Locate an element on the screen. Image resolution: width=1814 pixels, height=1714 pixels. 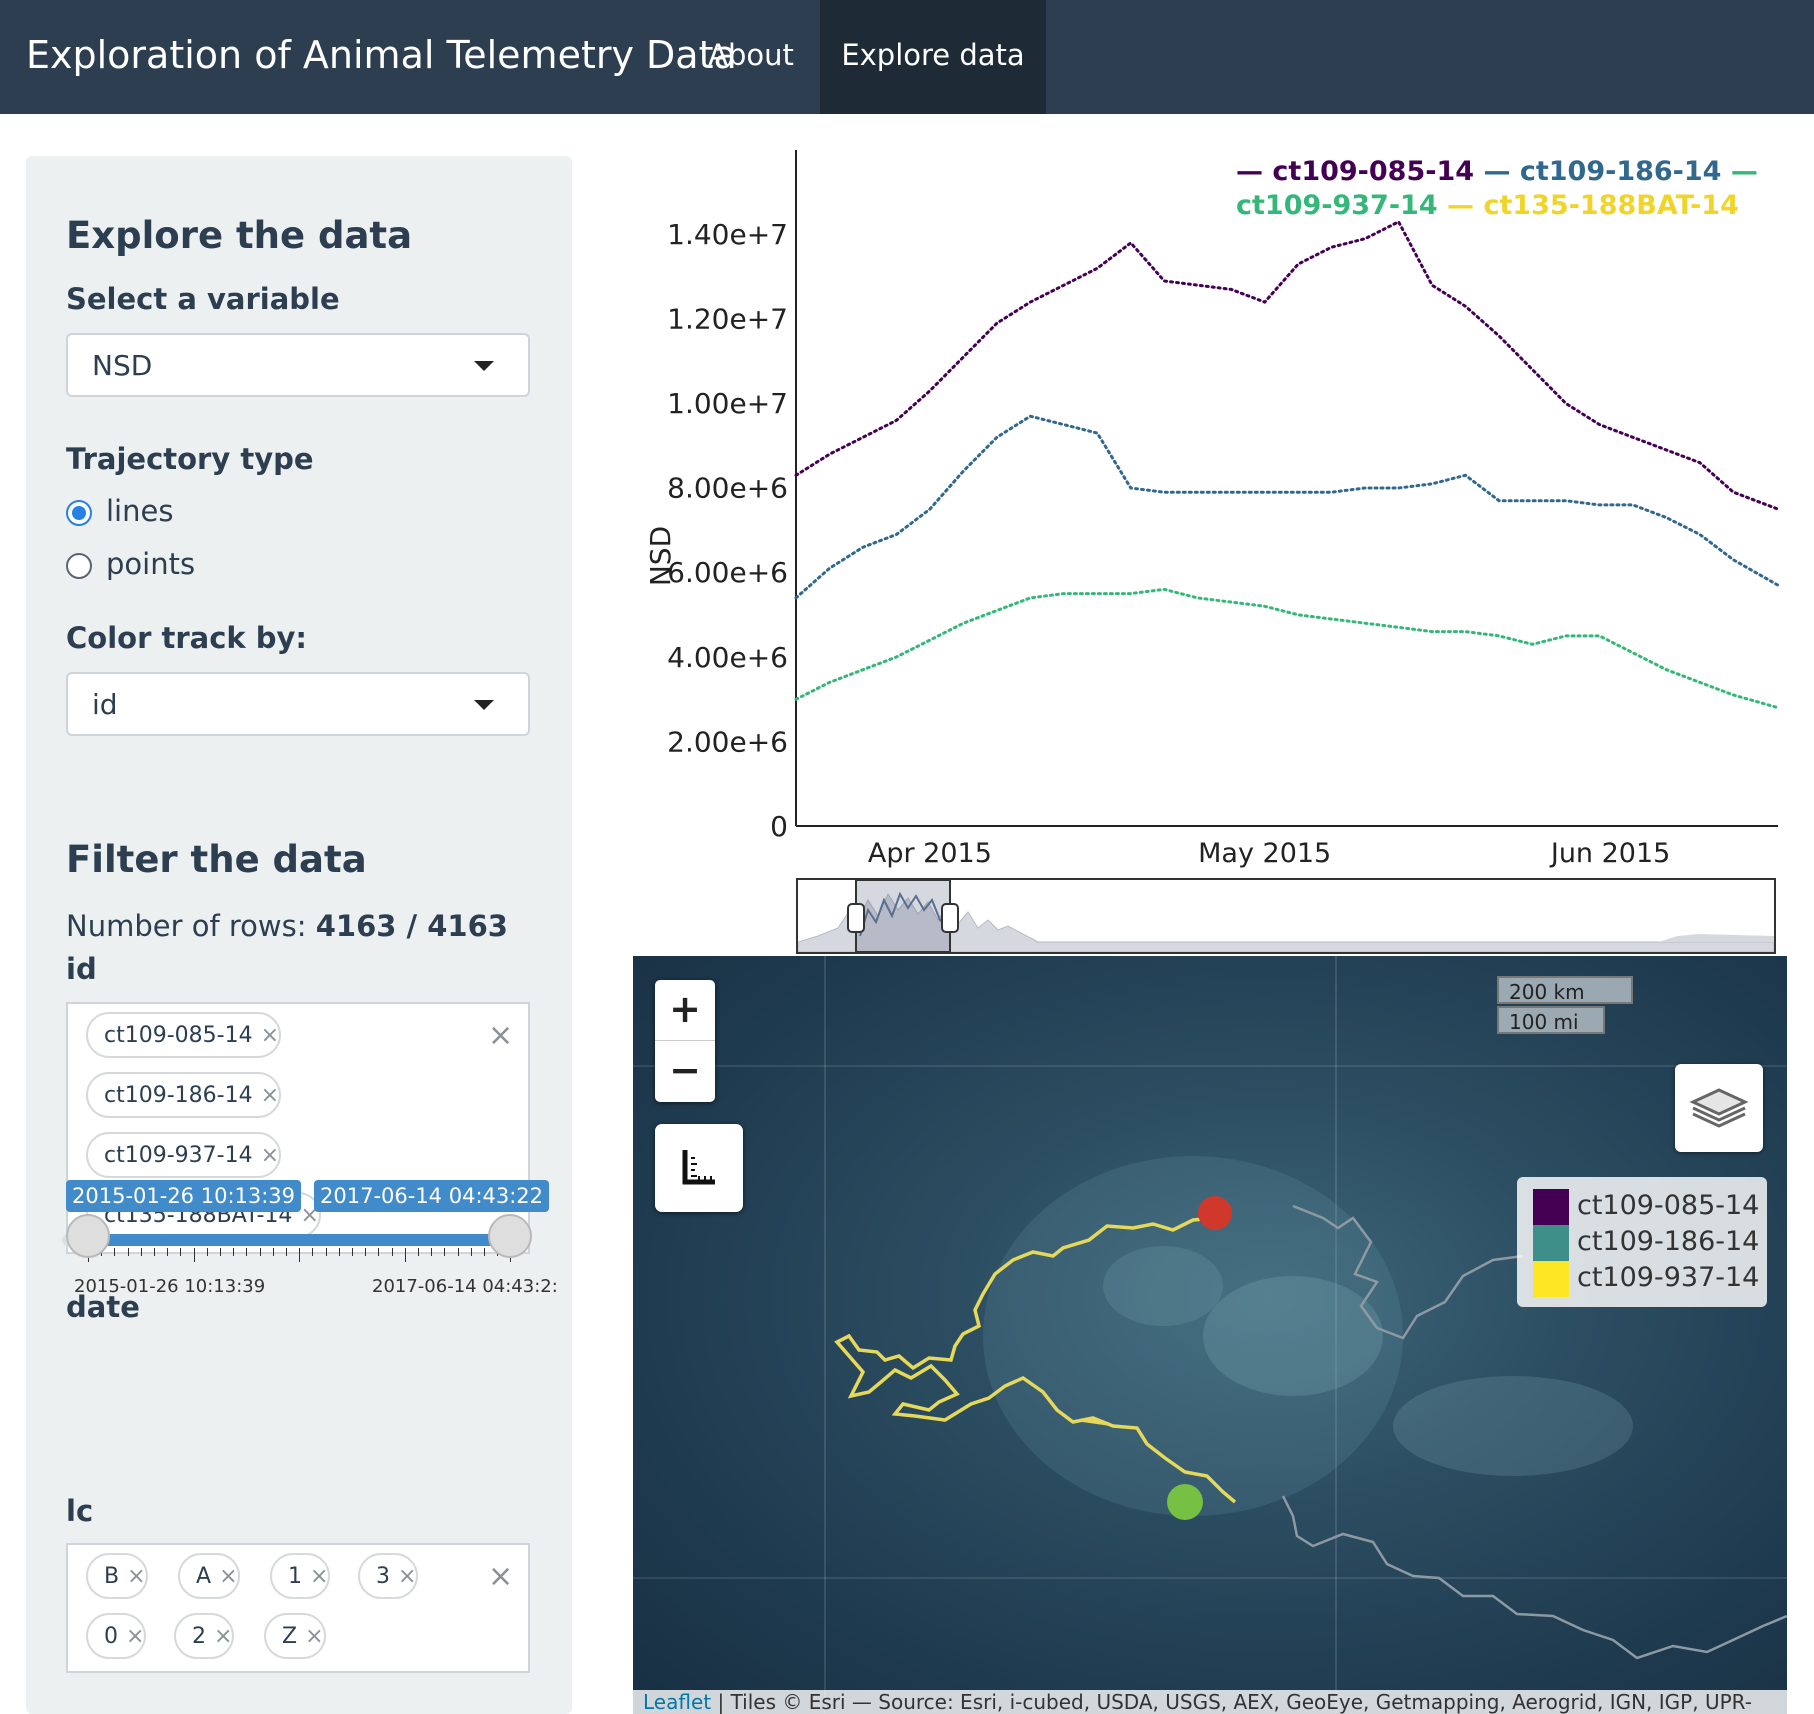
explore-heading: Explore the data is located at coordinates (239, 235).